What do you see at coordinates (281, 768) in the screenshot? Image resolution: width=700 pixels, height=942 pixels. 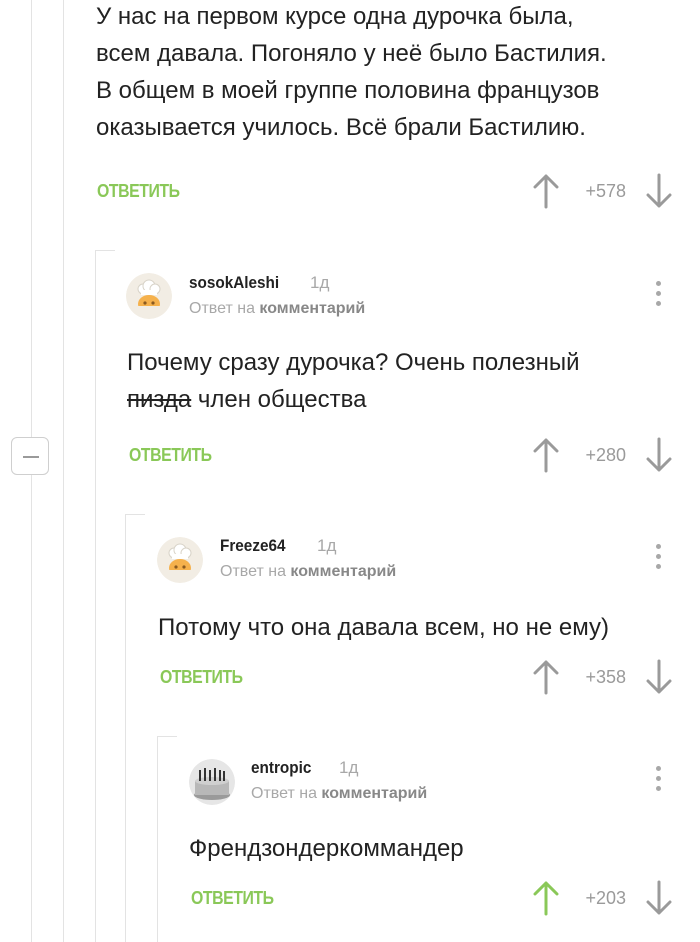 I see `username: entropic` at bounding box center [281, 768].